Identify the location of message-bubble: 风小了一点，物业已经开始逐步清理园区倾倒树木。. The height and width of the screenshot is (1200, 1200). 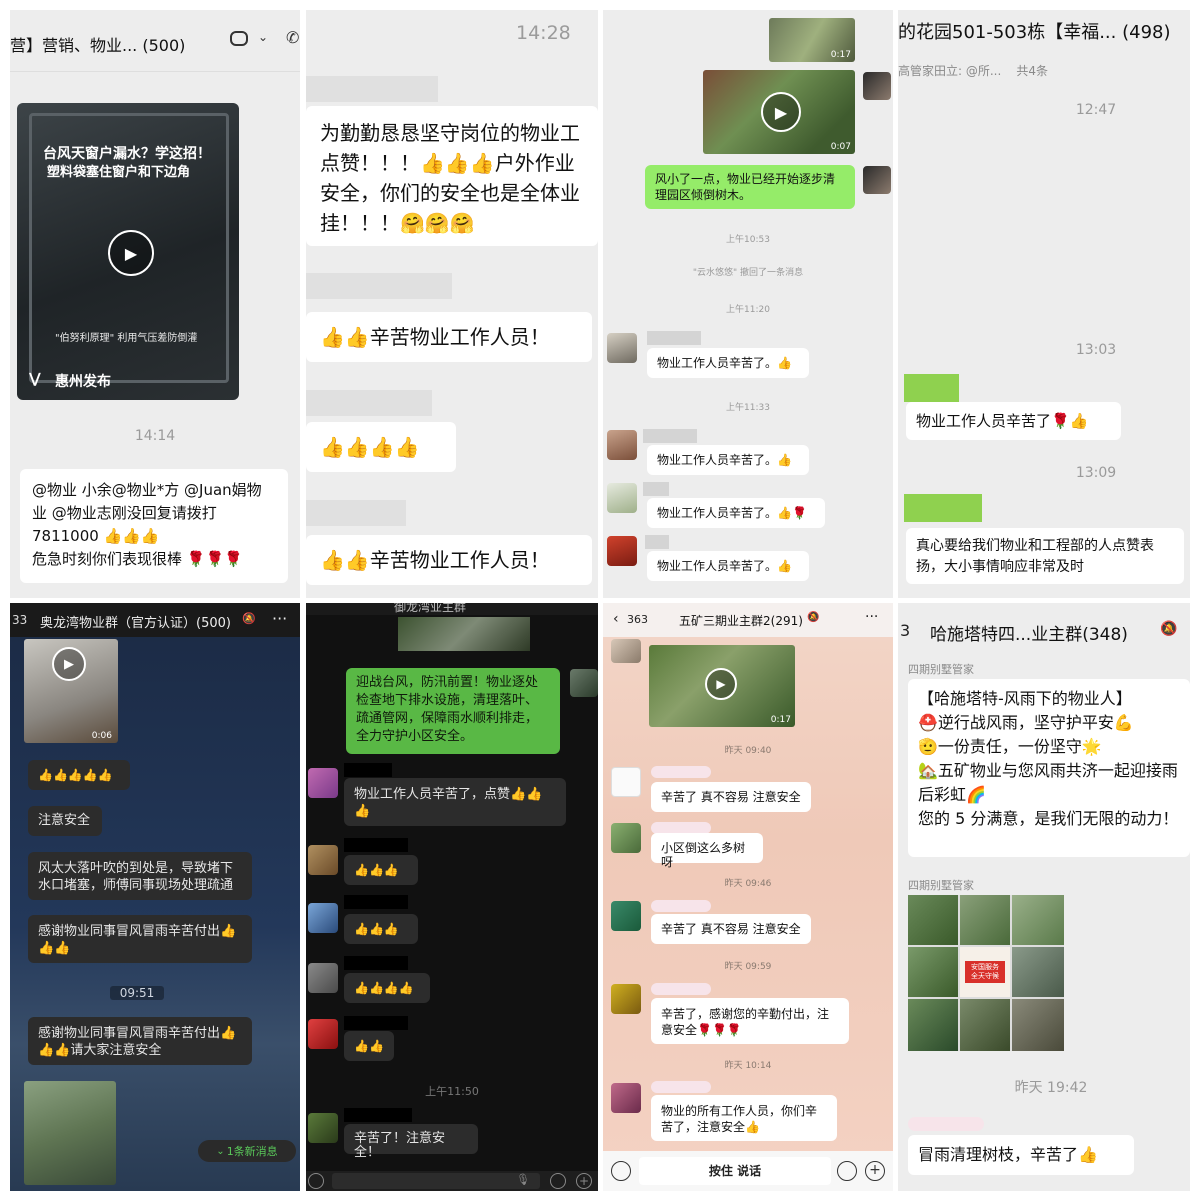
(750, 187).